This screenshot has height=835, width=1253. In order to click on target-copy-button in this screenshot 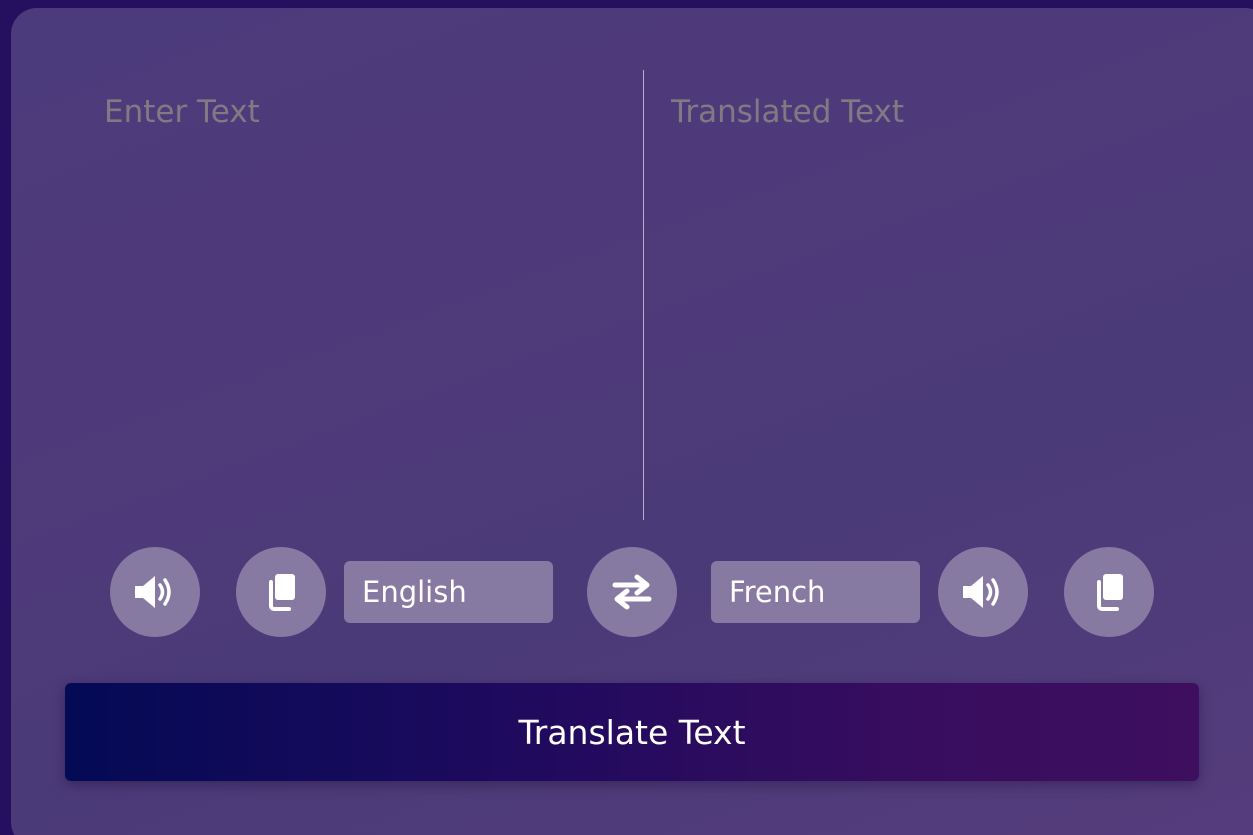, I will do `click(1109, 592)`.